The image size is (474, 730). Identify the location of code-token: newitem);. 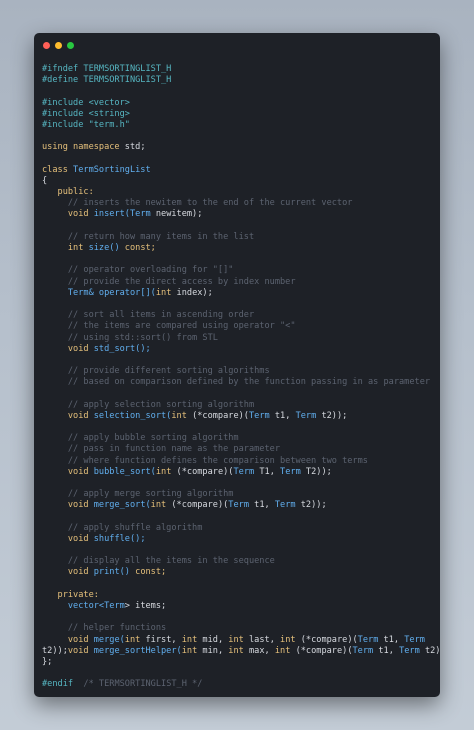
(179, 214).